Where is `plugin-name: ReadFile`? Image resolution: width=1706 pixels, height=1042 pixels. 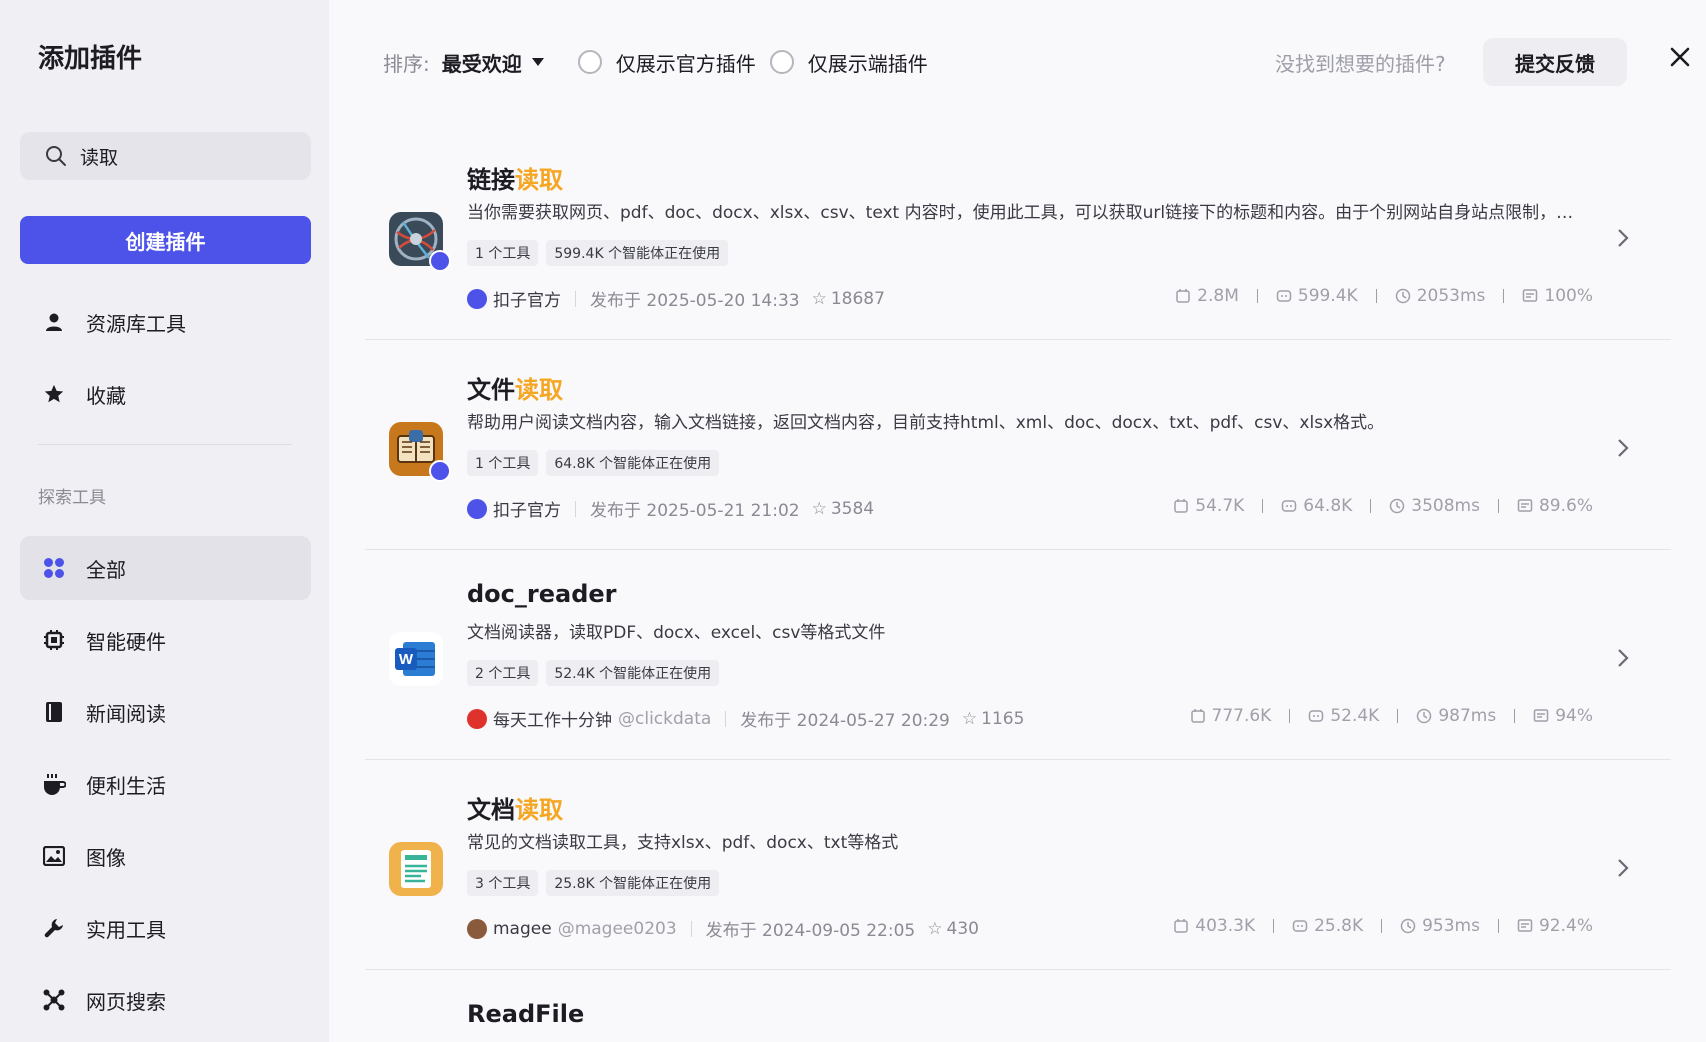 plugin-name: ReadFile is located at coordinates (526, 1014).